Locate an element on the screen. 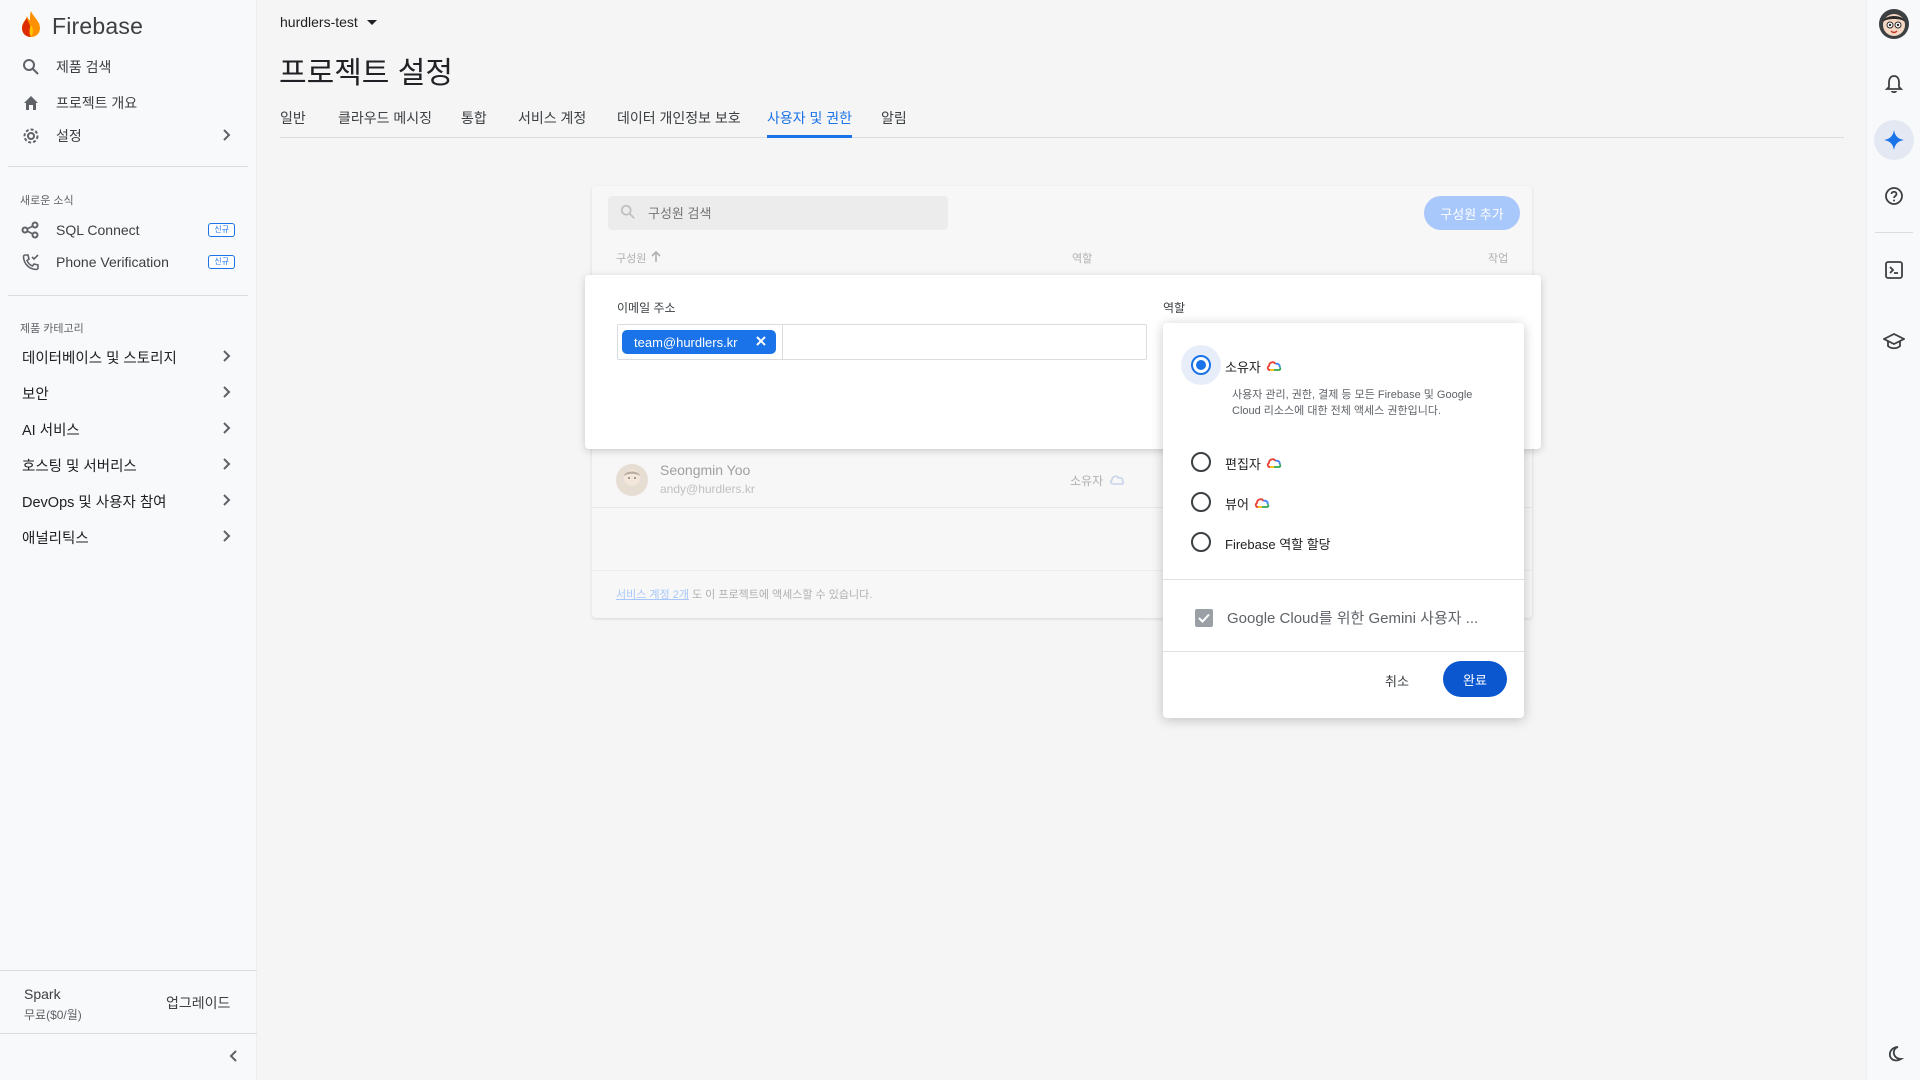  owner-label: 소유자 is located at coordinates (1243, 367).